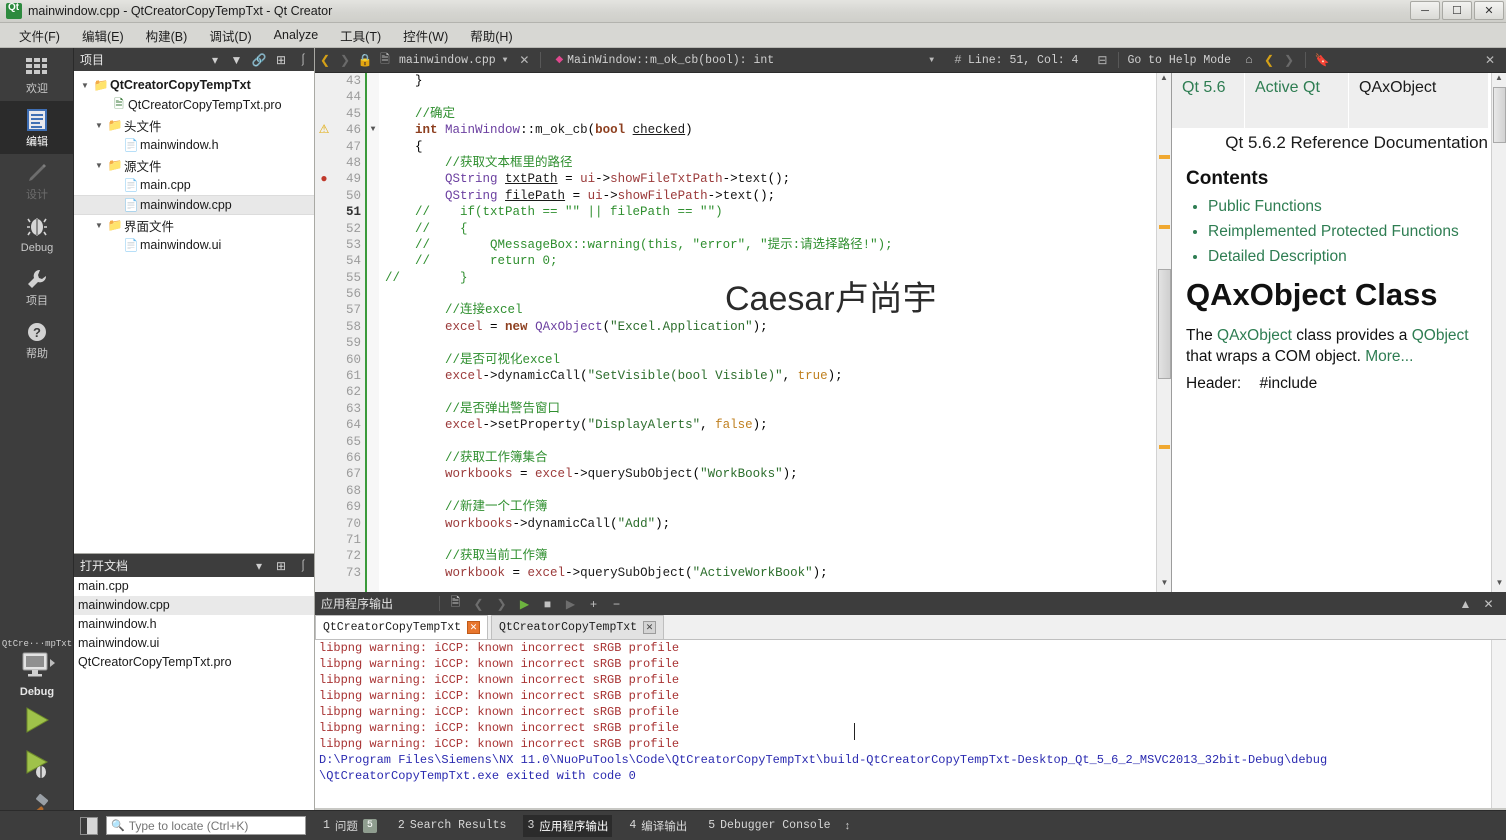 This screenshot has height=840, width=1506. I want to click on prev-item-icon: ❮, so click(478, 604).